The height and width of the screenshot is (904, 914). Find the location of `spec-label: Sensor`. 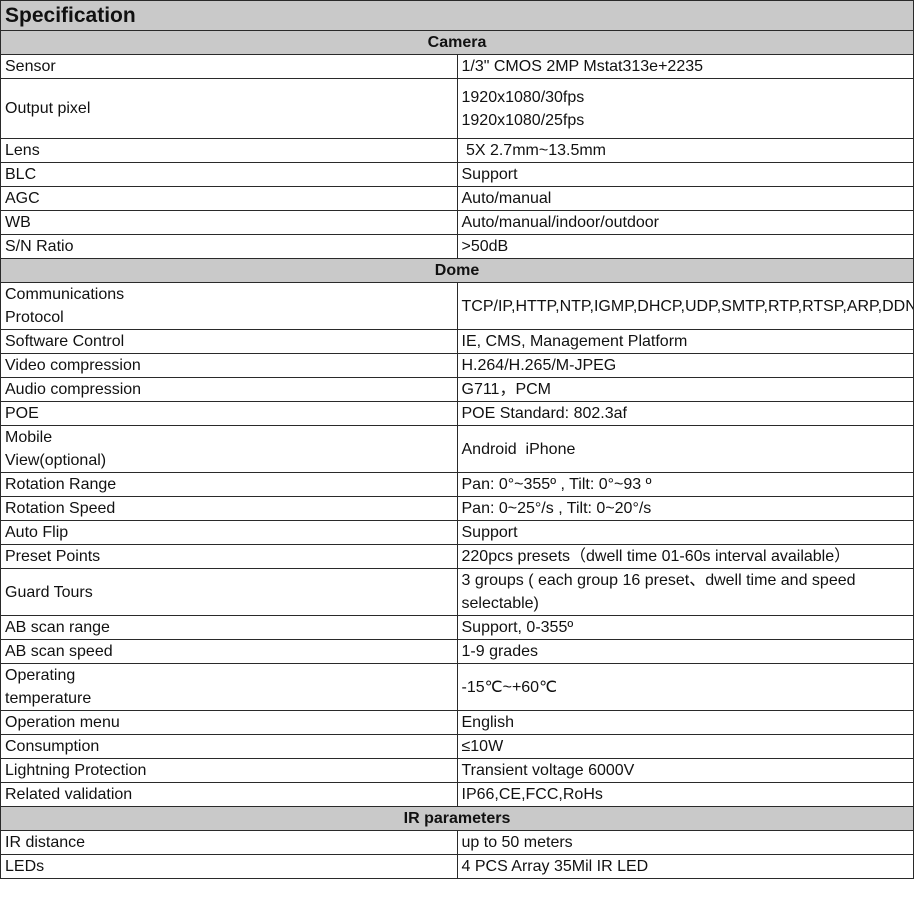

spec-label: Sensor is located at coordinates (229, 66).